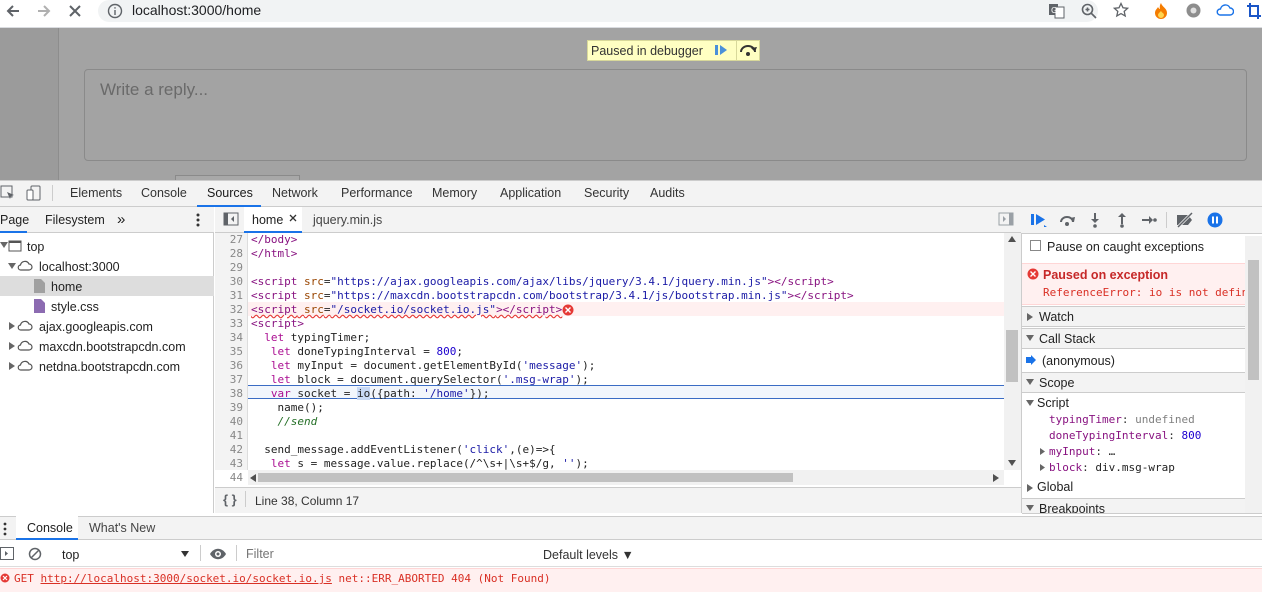  What do you see at coordinates (229, 281) in the screenshot?
I see `line-number: 30` at bounding box center [229, 281].